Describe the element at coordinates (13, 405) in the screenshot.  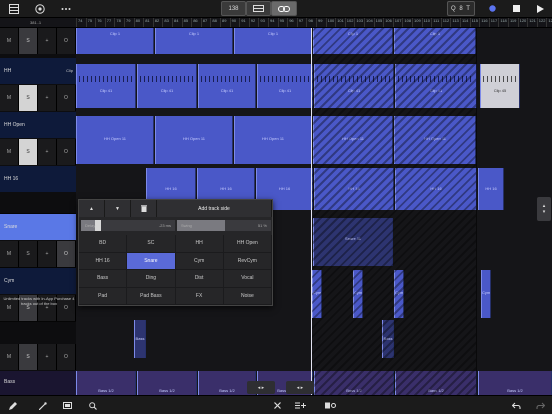
I see `pencil-icon` at that location.